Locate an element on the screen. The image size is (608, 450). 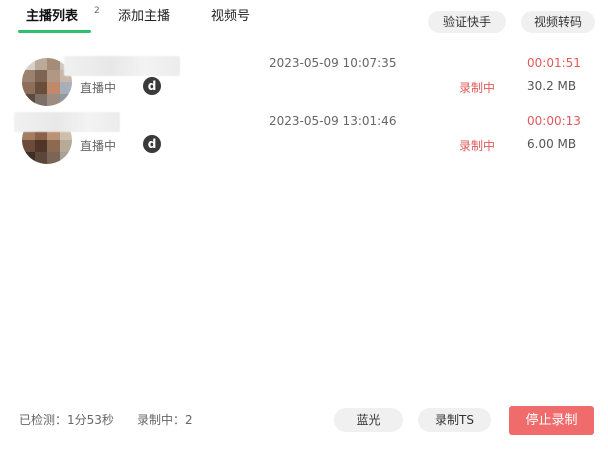
tab-label: 视频号 is located at coordinates (231, 16).